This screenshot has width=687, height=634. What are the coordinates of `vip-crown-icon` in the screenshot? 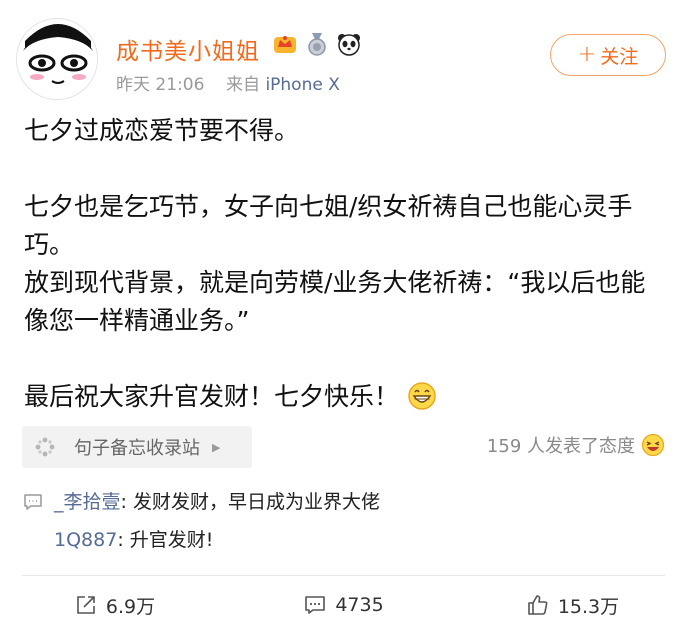 It's located at (285, 44).